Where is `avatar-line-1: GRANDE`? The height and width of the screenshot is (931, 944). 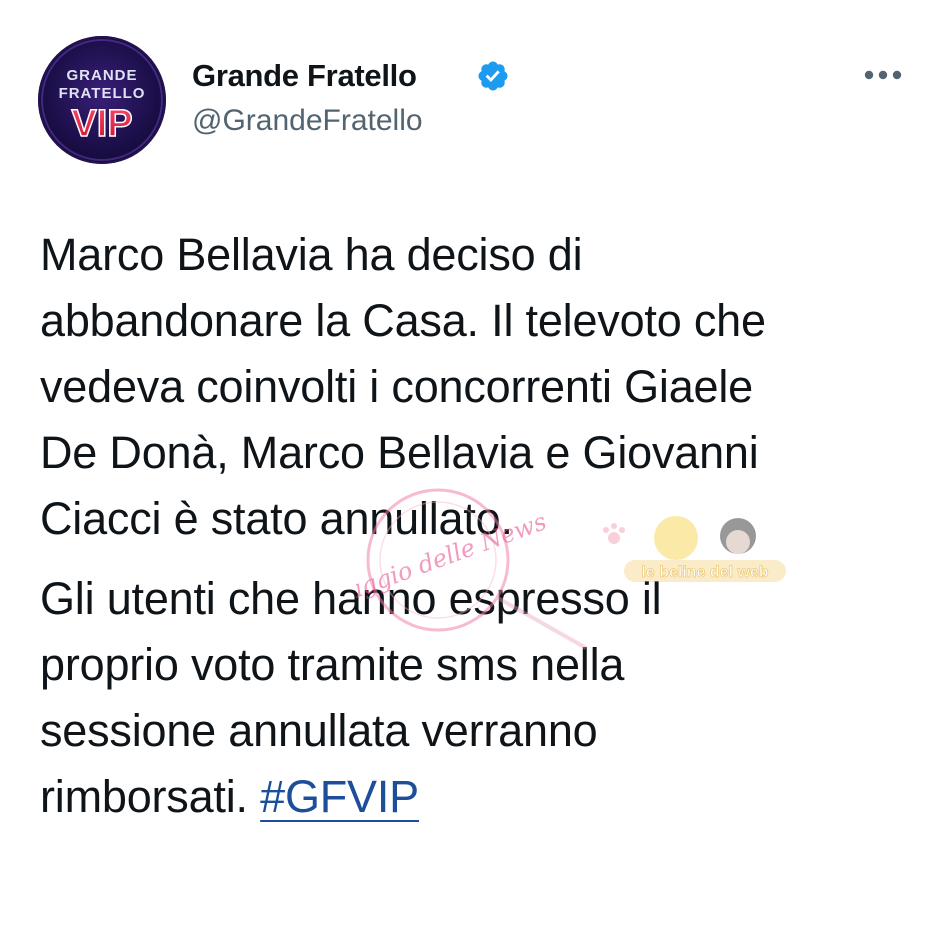 avatar-line-1: GRANDE is located at coordinates (101, 75).